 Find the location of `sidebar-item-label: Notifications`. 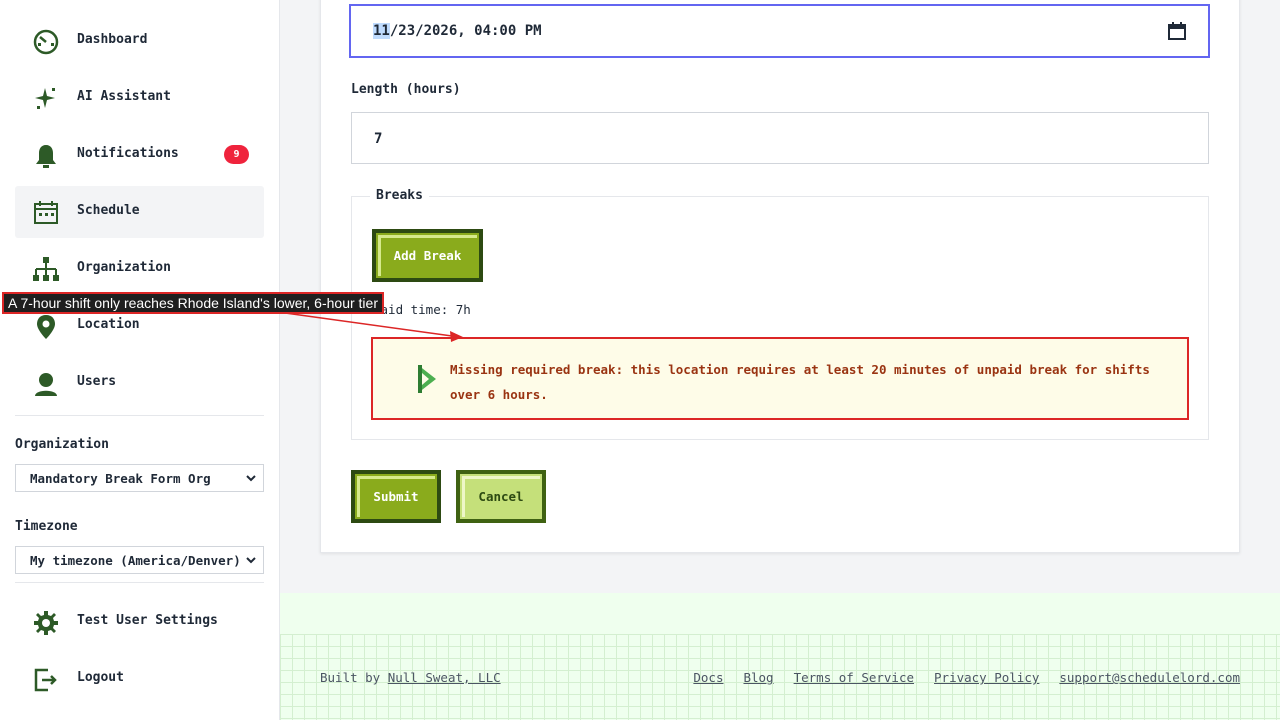

sidebar-item-label: Notifications is located at coordinates (128, 153).